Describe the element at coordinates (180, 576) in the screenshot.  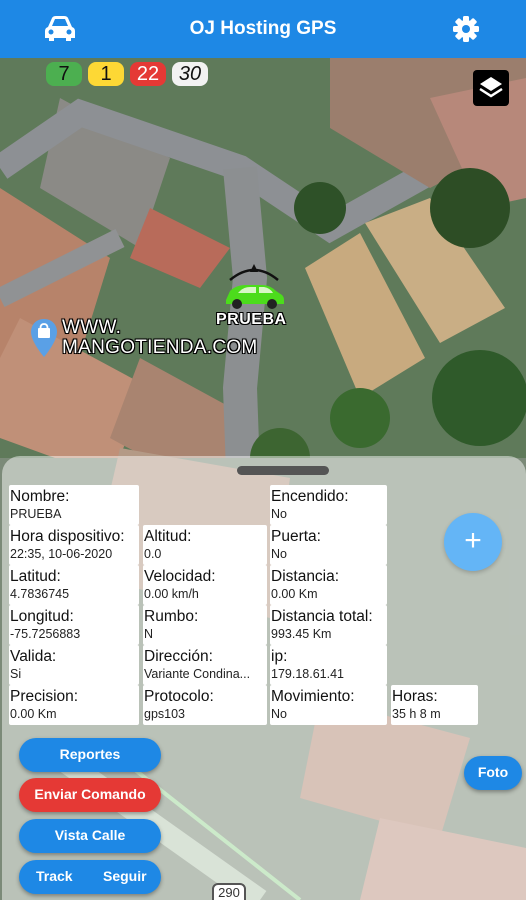
I see `detail-label: Velocidad:` at that location.